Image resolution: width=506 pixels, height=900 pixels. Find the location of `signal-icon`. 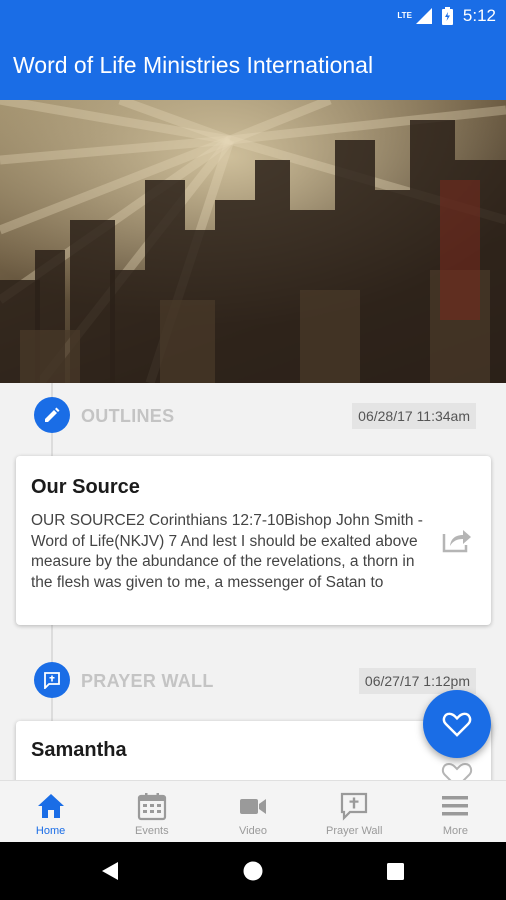

signal-icon is located at coordinates (423, 16).